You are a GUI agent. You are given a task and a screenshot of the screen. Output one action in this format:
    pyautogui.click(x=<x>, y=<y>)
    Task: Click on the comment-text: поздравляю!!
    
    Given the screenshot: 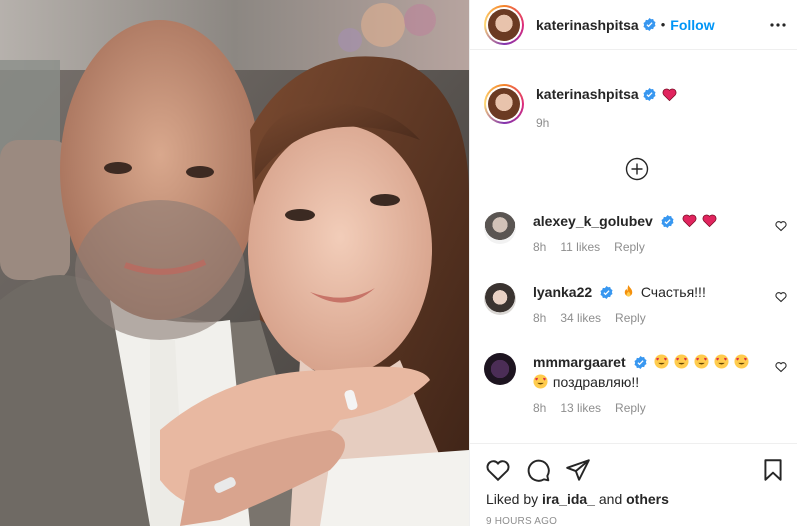 What is the action you would take?
    pyautogui.click(x=596, y=382)
    